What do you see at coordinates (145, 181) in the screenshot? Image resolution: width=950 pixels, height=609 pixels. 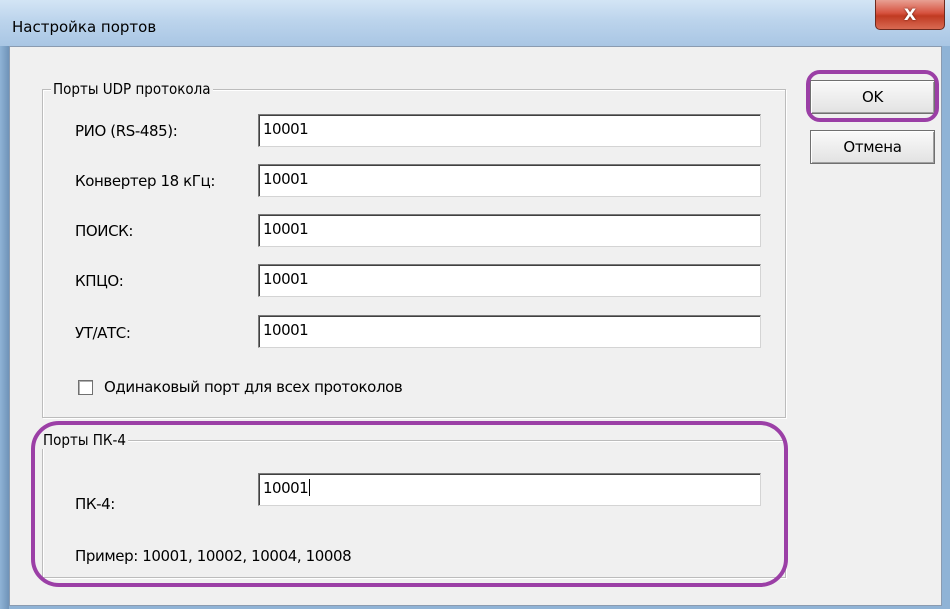 I see `converter-label: Конвертер 18 кГц:` at bounding box center [145, 181].